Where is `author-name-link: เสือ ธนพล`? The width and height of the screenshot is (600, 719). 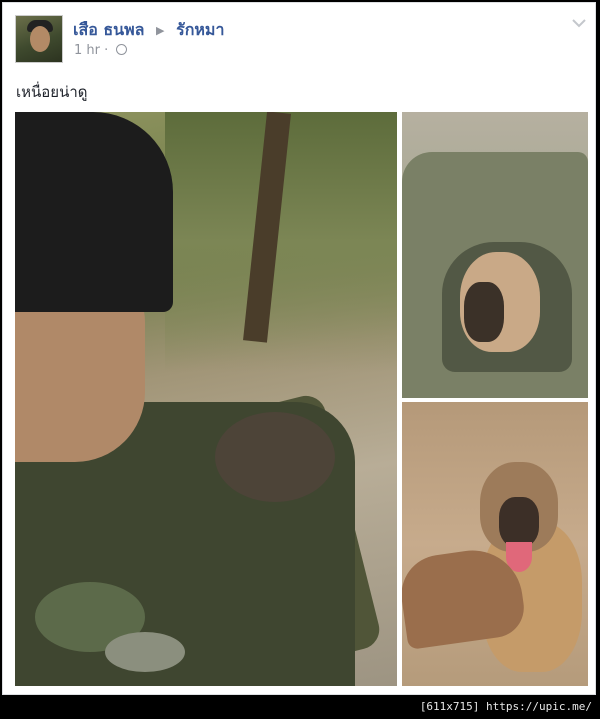
author-name-link: เสือ ธนพล is located at coordinates (108, 29).